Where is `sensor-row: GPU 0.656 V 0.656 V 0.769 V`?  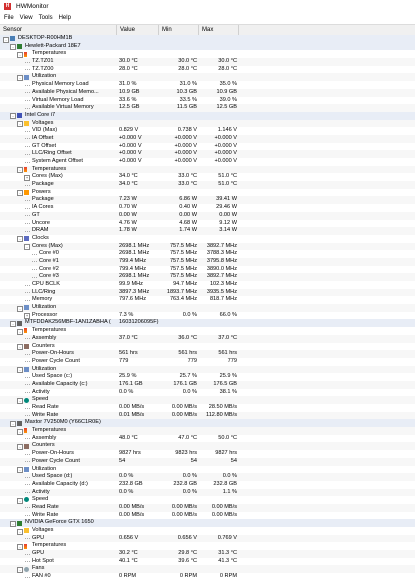
sensor-row: GPU 0.656 V 0.656 V 0.769 V is located at coordinates (207, 538).